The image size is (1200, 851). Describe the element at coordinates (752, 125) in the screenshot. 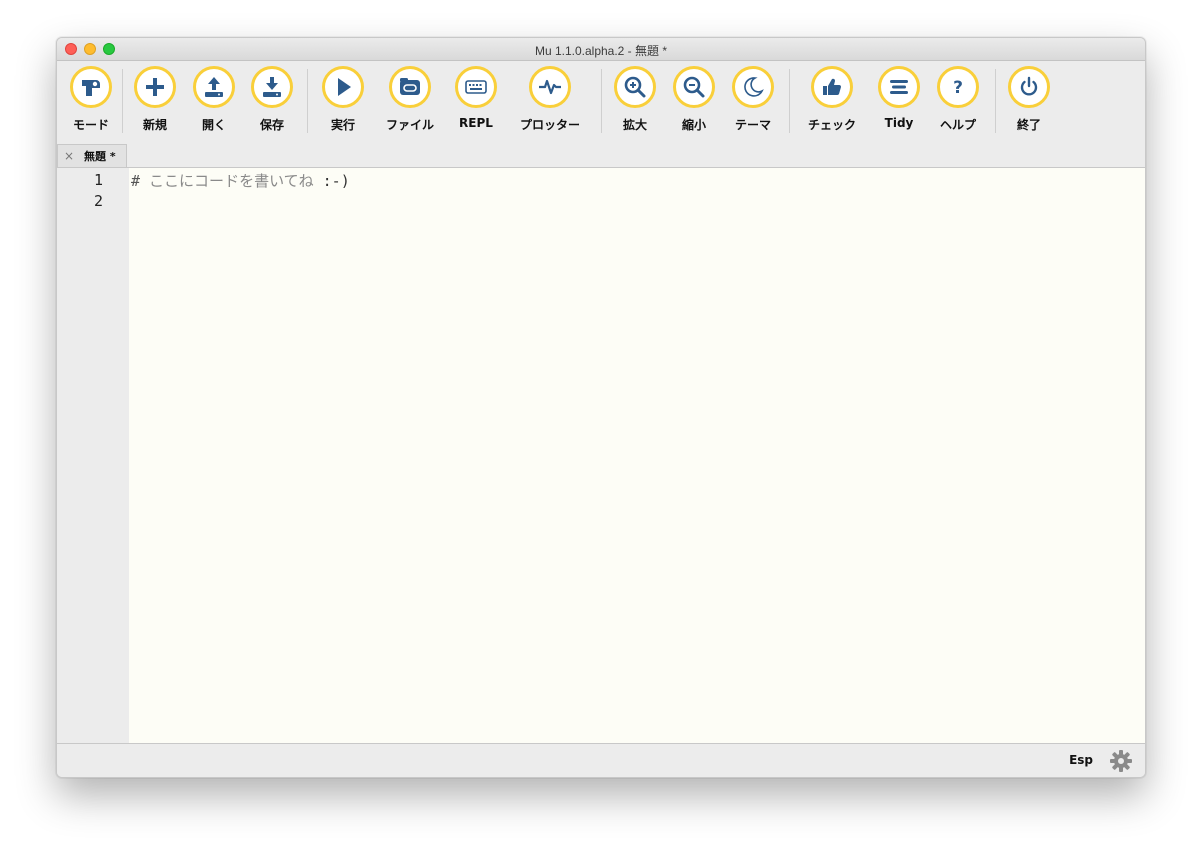

I see `theme-label: テーマ` at that location.